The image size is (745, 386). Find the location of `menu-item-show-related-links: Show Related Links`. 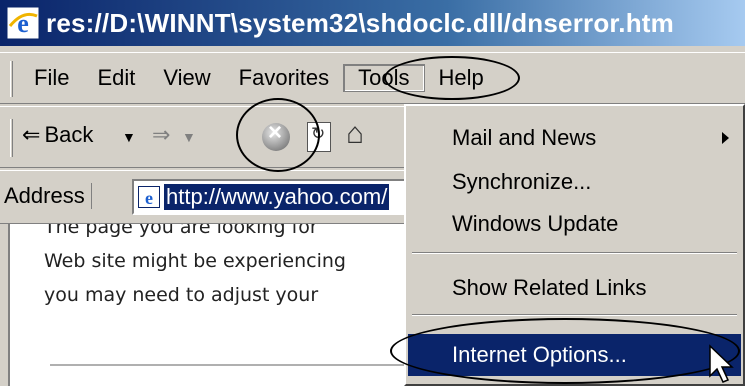

menu-item-show-related-links: Show Related Links is located at coordinates (574, 288).